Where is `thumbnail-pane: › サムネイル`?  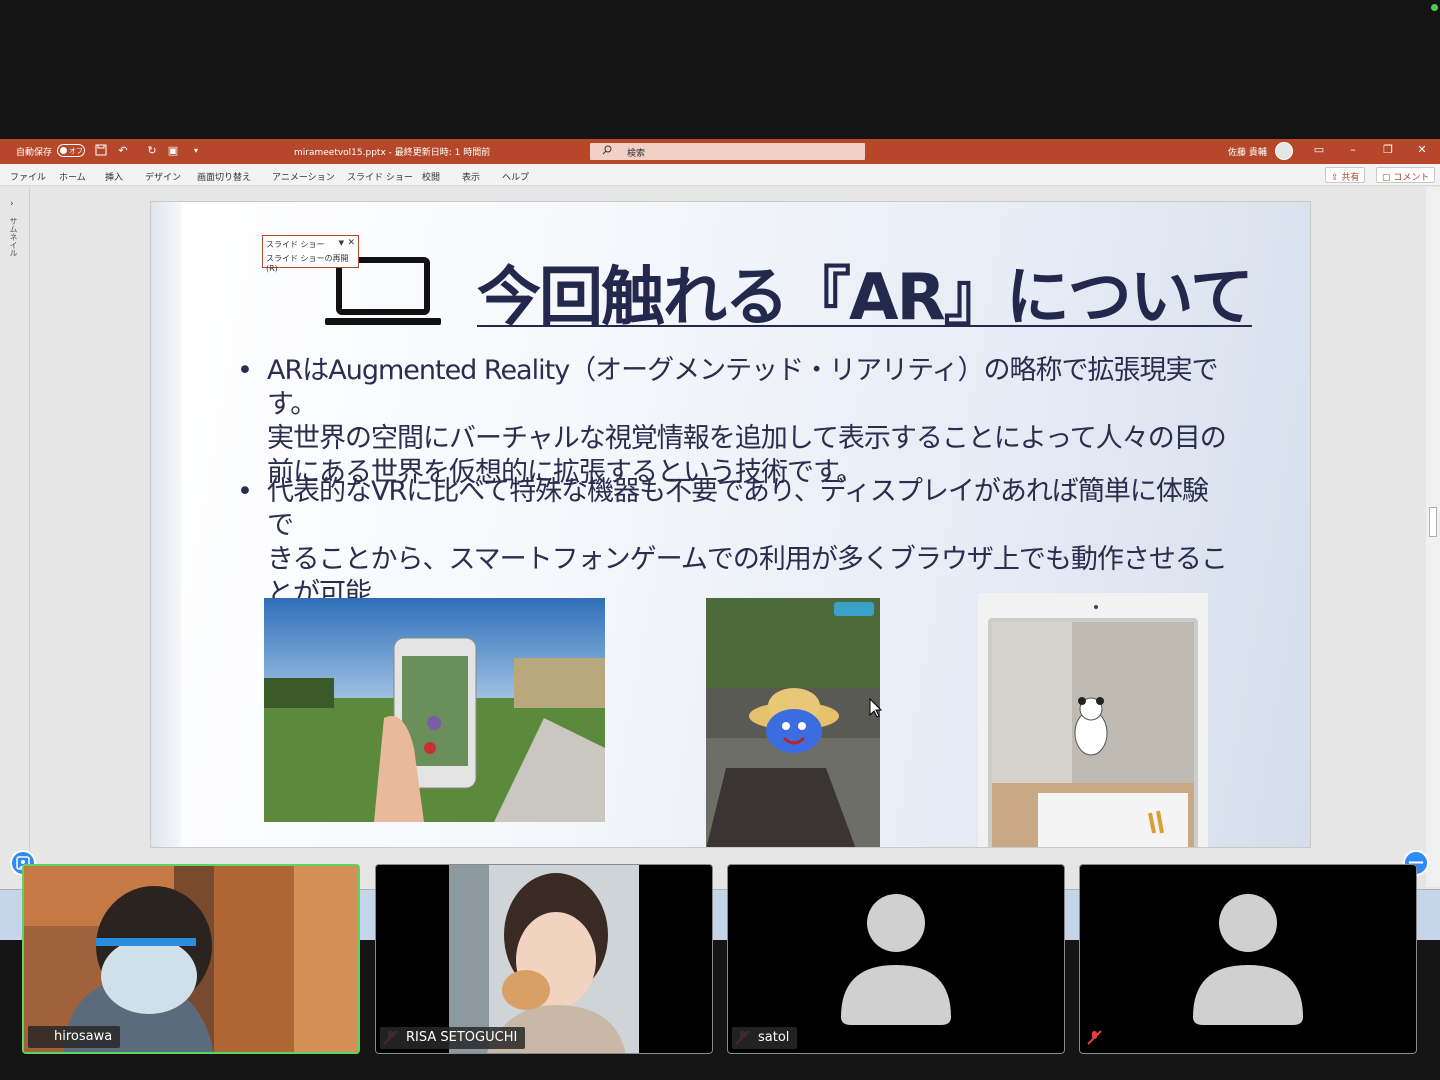
thumbnail-pane: › サムネイル is located at coordinates (15, 562).